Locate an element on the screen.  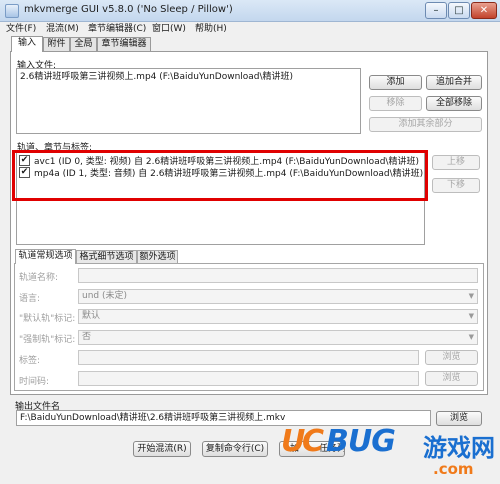
default-flag-select: 默认 ▼ is located at coordinates (278, 316).